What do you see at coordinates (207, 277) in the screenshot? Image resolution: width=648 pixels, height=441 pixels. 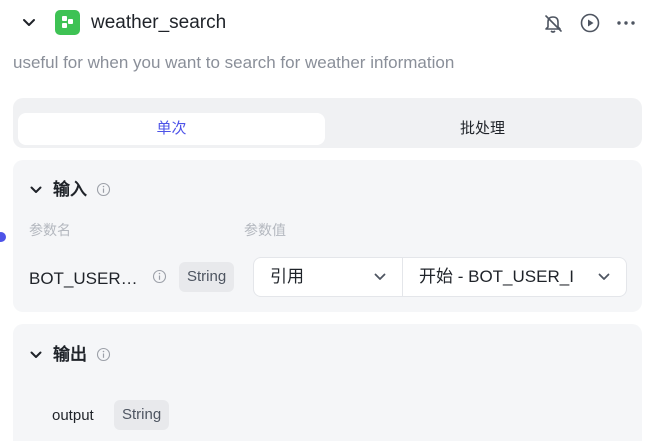 I see `param-type-tag: String` at bounding box center [207, 277].